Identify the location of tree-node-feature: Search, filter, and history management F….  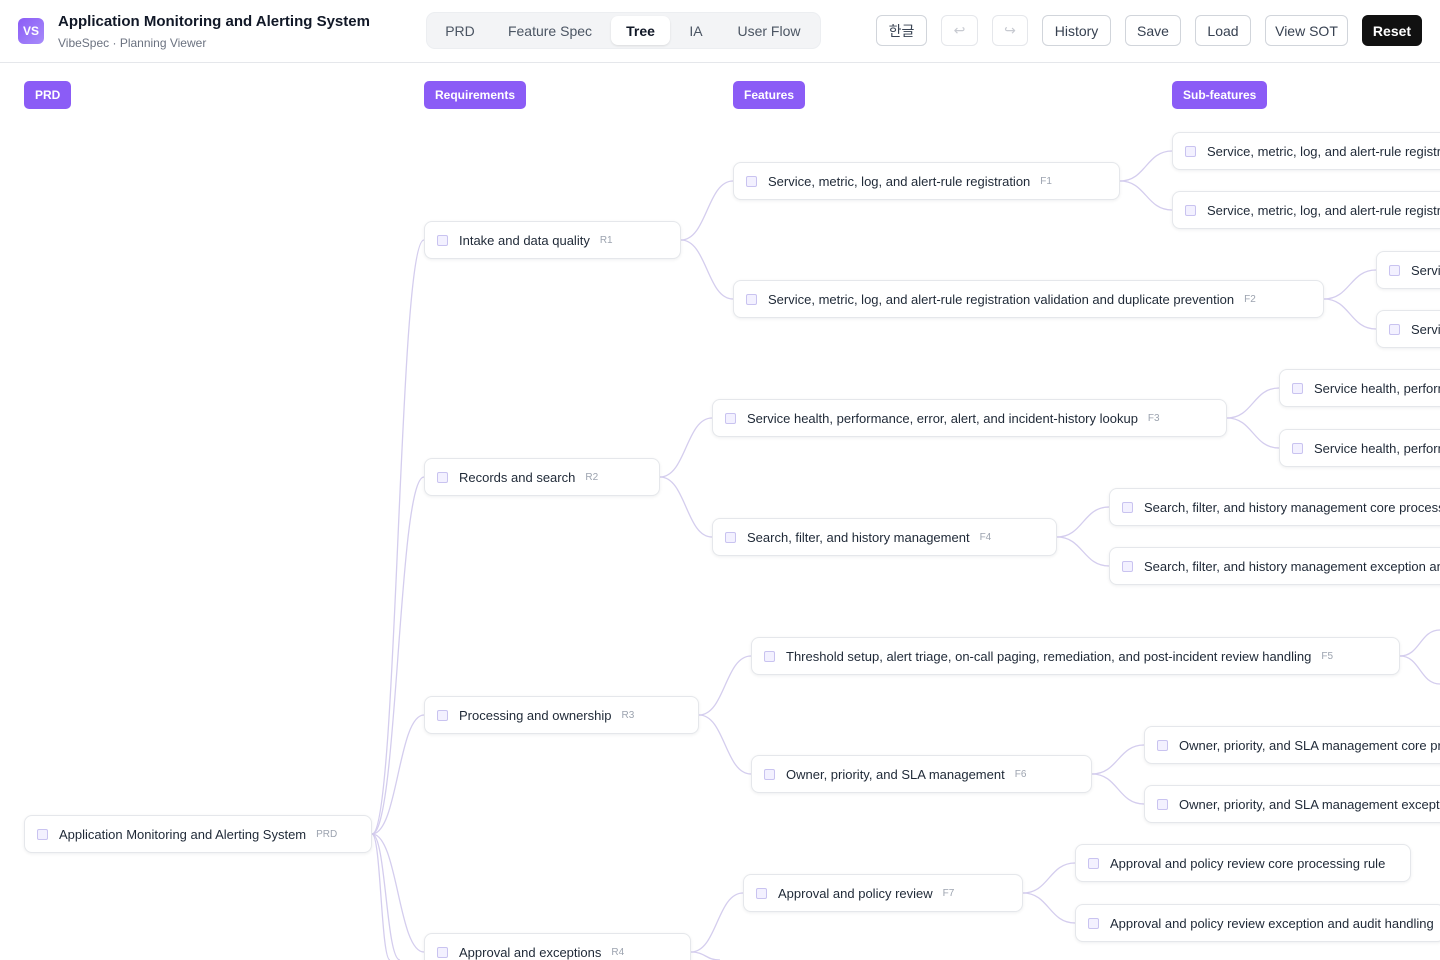
(884, 537).